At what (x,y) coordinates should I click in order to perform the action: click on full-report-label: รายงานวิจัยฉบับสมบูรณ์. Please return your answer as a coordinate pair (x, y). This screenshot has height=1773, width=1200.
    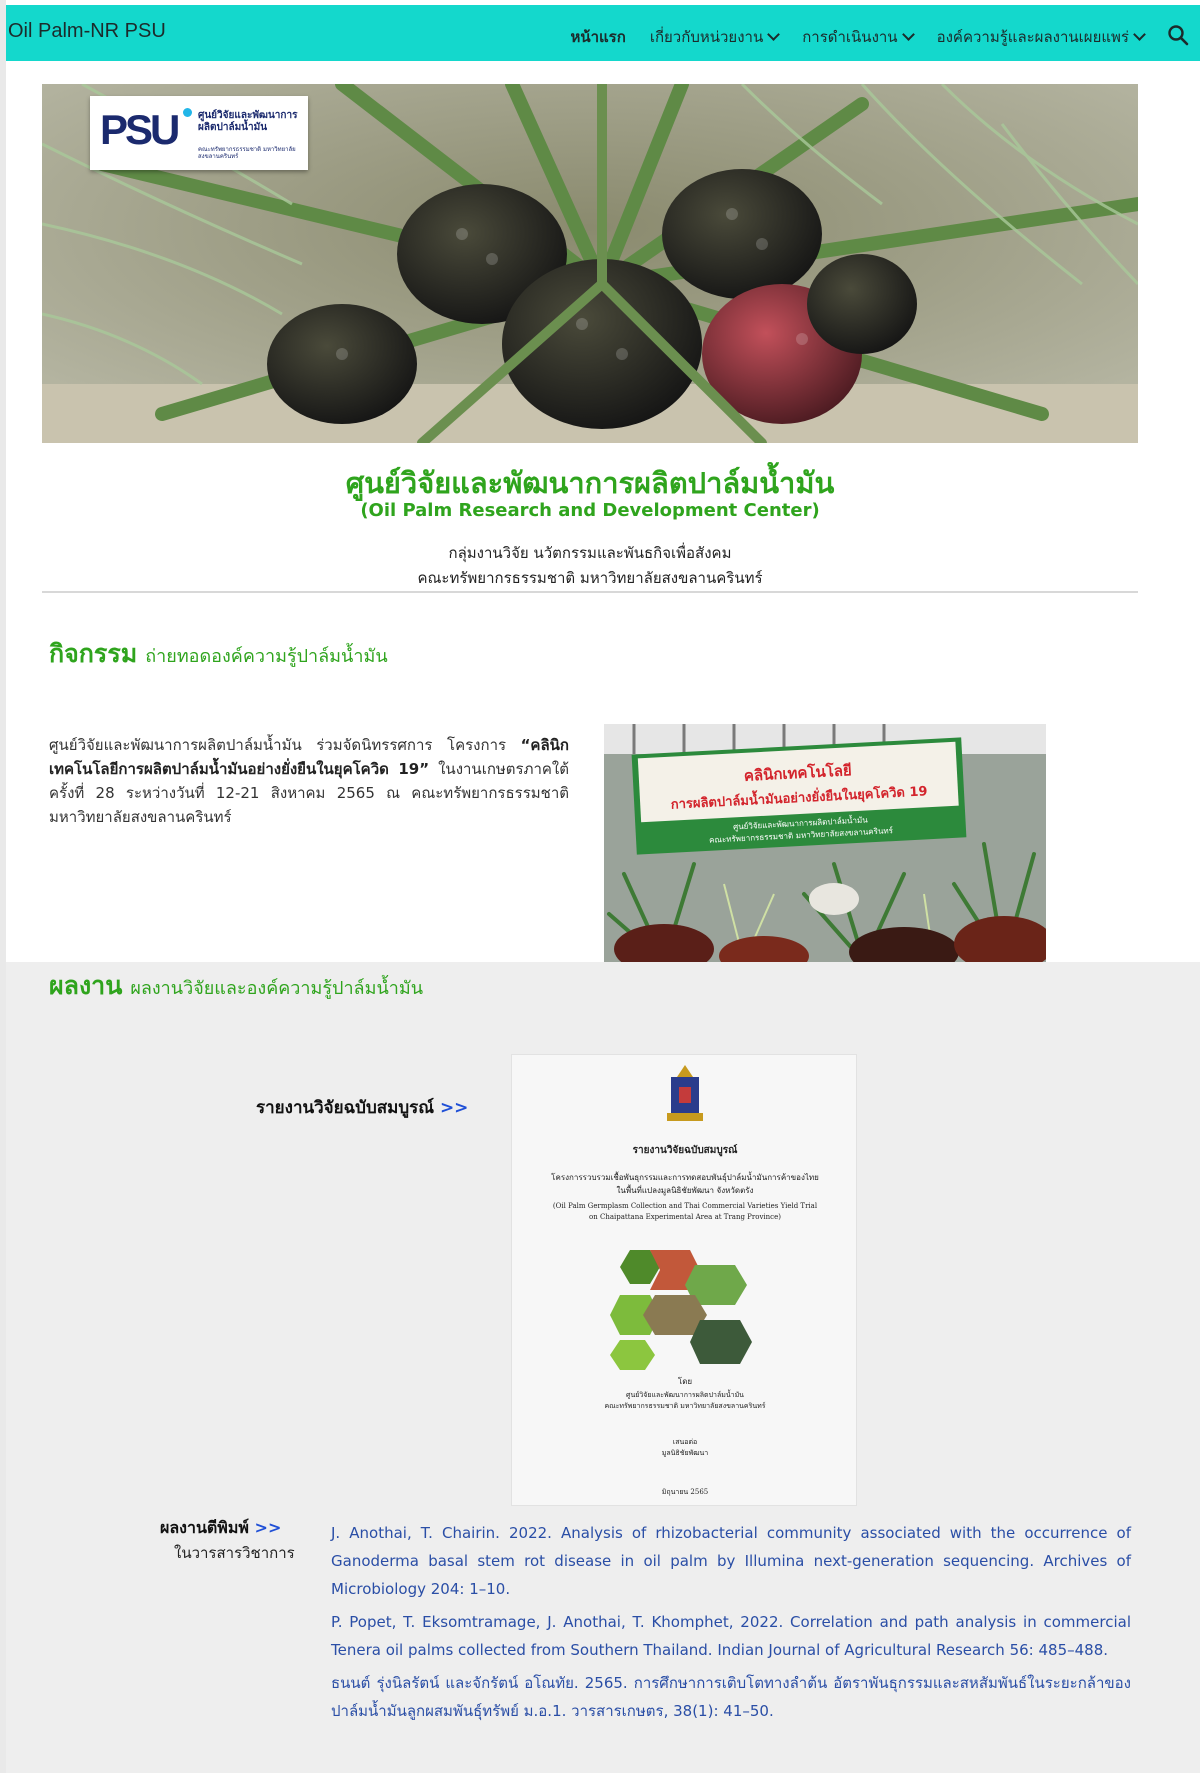
    Looking at the image, I should click on (345, 1108).